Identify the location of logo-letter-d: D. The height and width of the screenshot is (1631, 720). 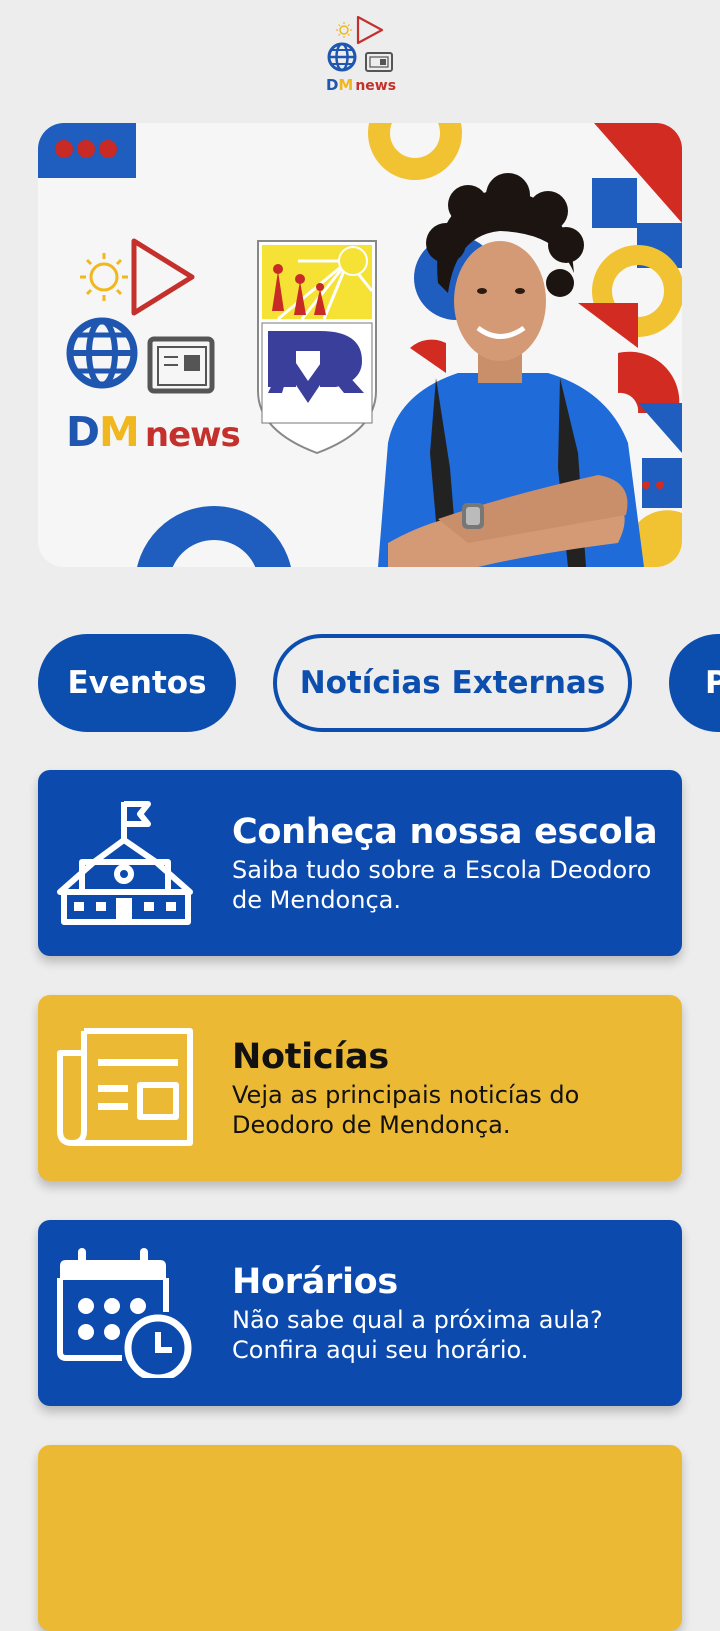
(332, 85).